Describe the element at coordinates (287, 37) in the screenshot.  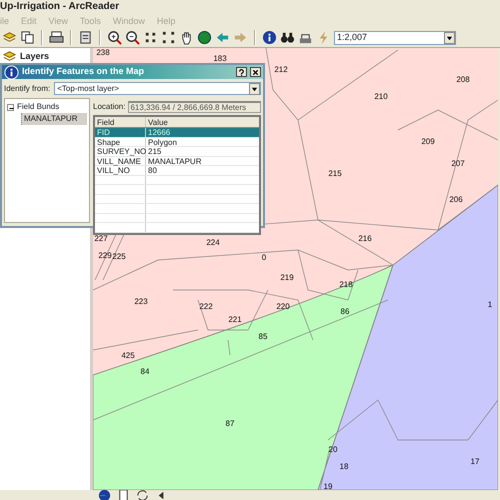
I see `binoculars-icon` at that location.